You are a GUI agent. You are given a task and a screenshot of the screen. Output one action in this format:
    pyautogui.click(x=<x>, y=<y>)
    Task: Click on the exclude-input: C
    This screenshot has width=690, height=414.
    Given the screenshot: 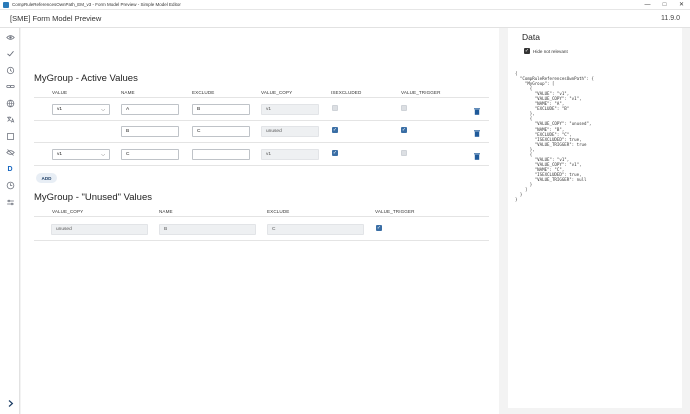 What is the action you would take?
    pyautogui.click(x=221, y=131)
    